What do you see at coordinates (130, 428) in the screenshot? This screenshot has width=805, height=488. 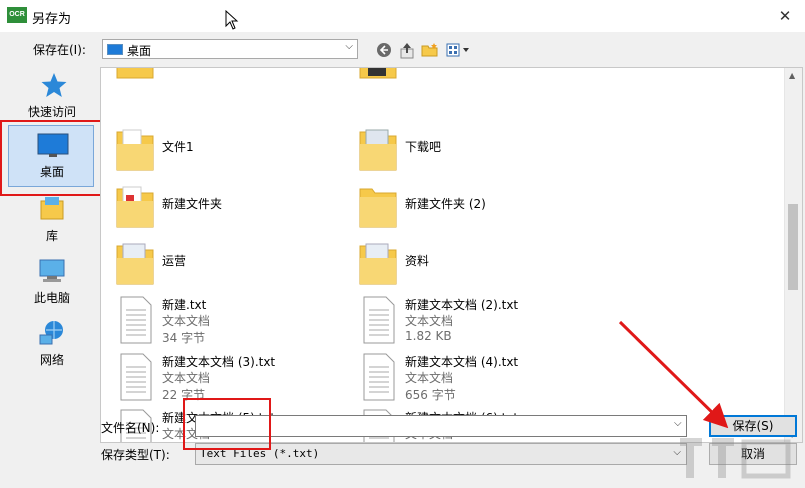 I see `filename-label: 文件名(N):` at bounding box center [130, 428].